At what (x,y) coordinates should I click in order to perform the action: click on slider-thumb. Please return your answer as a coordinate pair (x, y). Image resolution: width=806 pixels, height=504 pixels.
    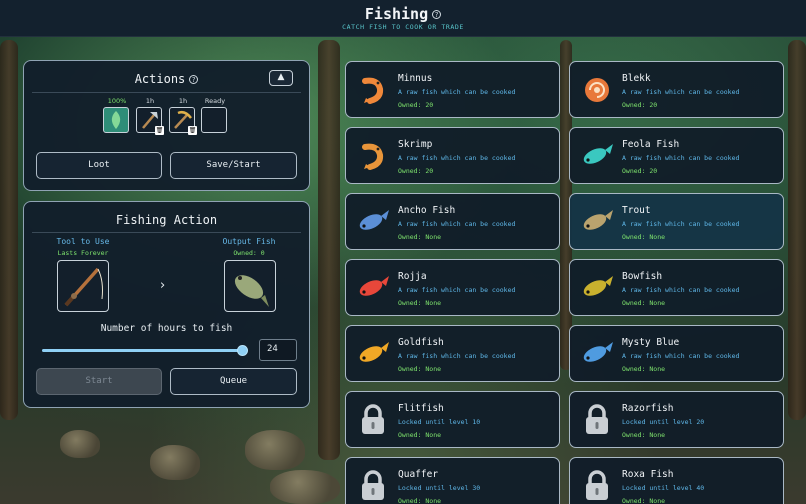
    Looking at the image, I should click on (242, 350).